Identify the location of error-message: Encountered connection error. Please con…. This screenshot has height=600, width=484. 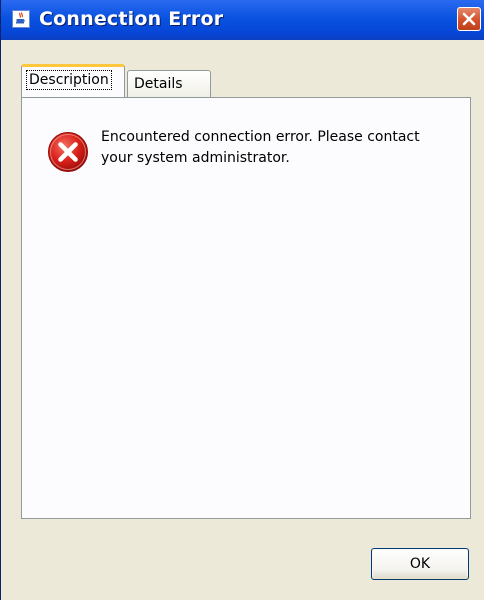
(260, 147).